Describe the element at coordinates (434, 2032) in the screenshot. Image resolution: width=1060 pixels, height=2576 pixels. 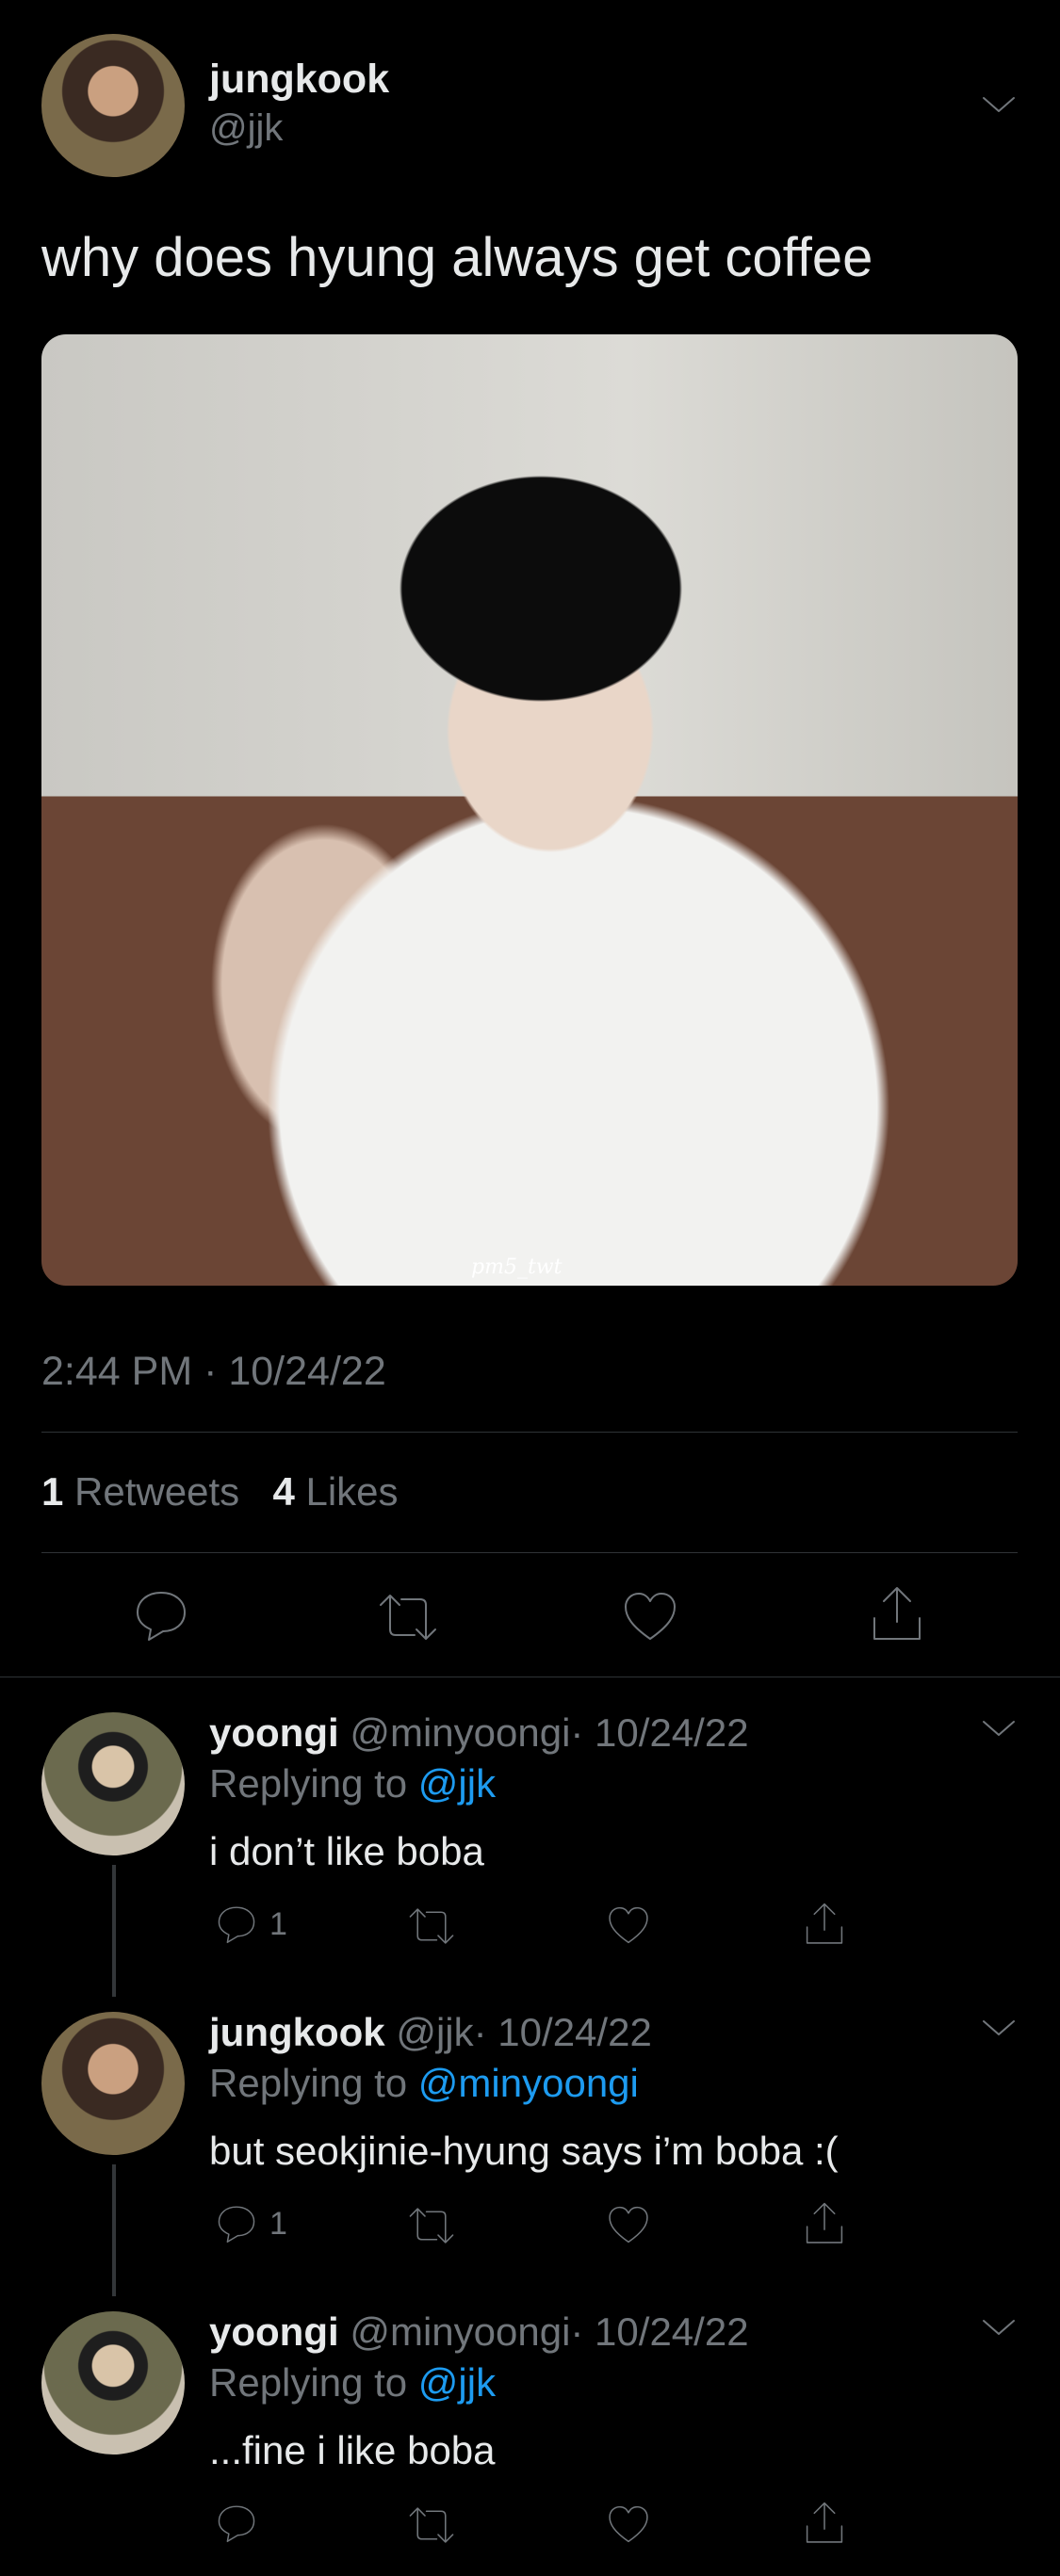
I see `reply-author-handle: @jjk` at that location.